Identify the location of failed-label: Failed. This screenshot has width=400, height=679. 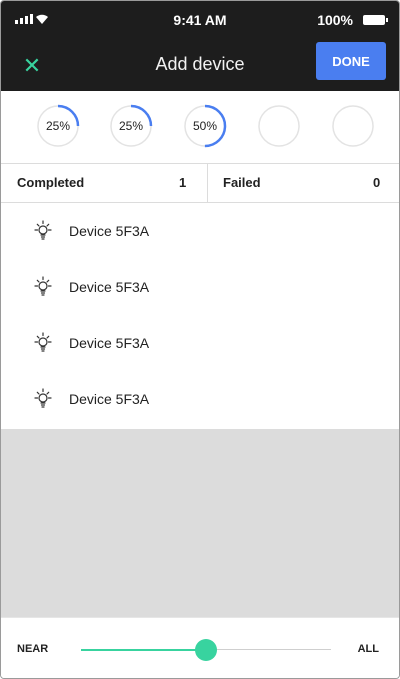
(242, 182).